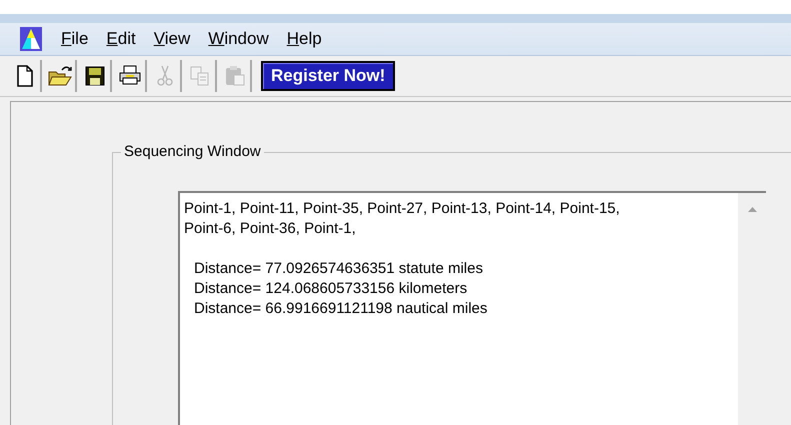  Describe the element at coordinates (172, 39) in the screenshot. I see `menu-item: View` at that location.